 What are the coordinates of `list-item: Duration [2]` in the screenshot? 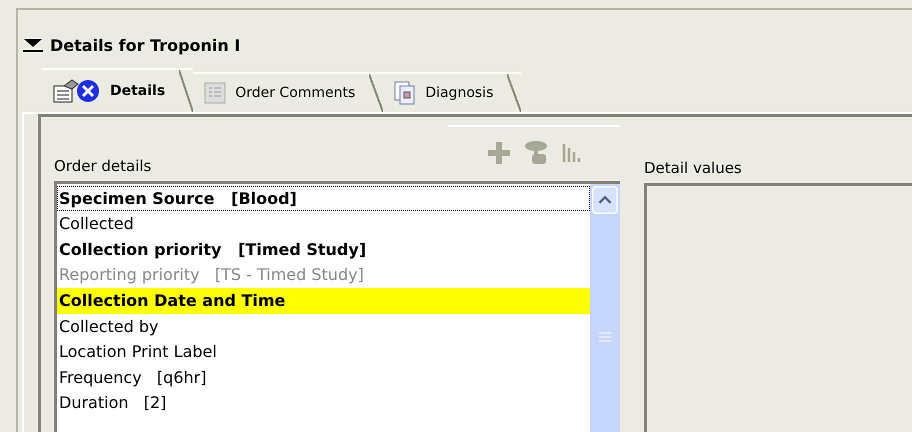 It's located at (323, 403).